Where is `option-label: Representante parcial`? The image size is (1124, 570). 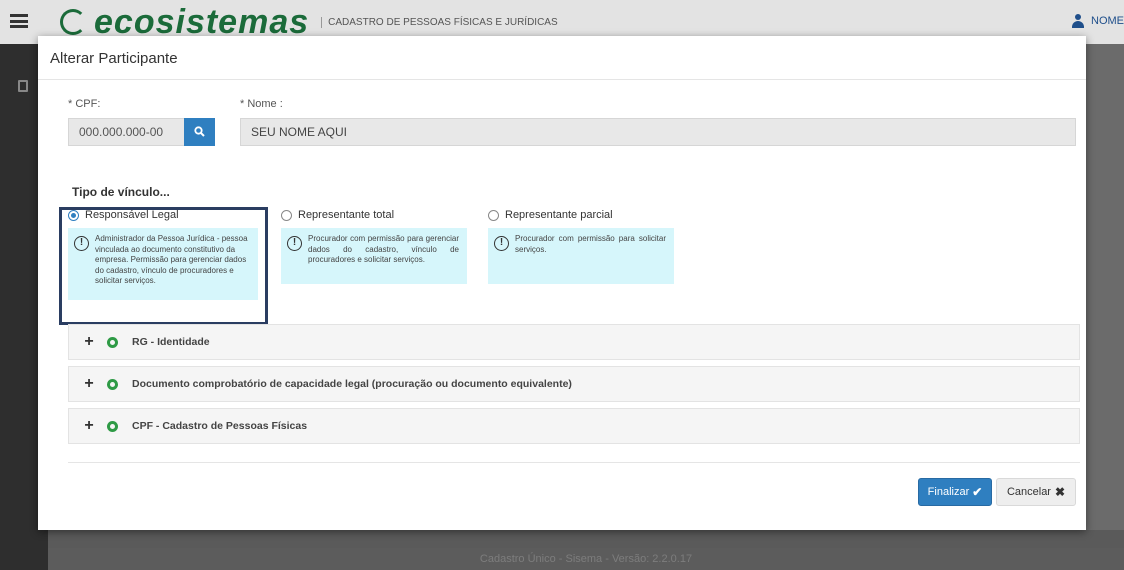
option-label: Representante parcial is located at coordinates (559, 215).